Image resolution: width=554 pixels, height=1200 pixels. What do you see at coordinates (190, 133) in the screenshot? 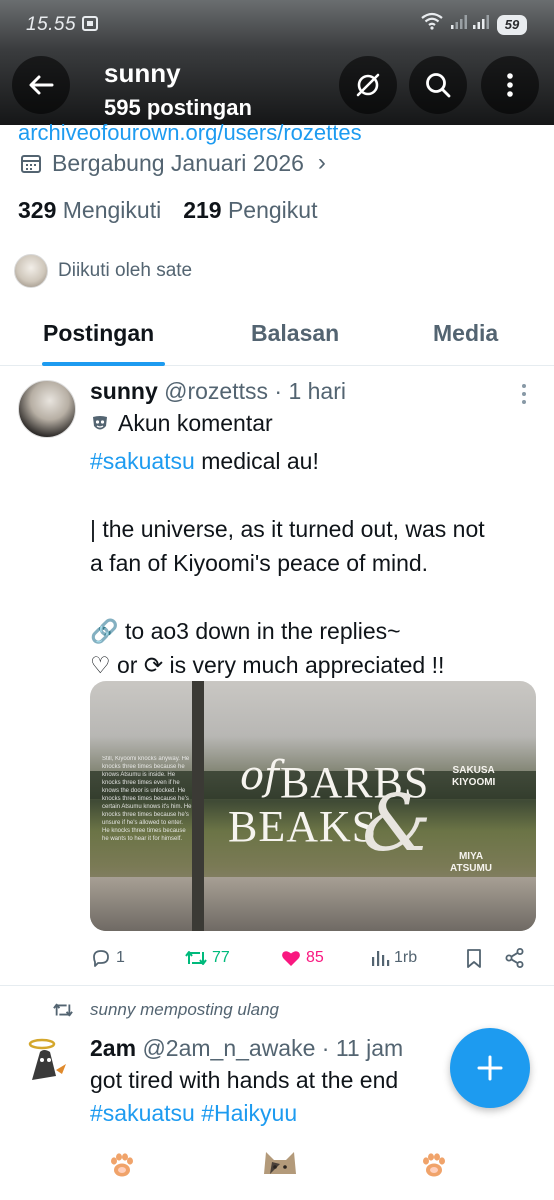
I see `profile-link: archiveofourown.org/users/rozettes` at bounding box center [190, 133].